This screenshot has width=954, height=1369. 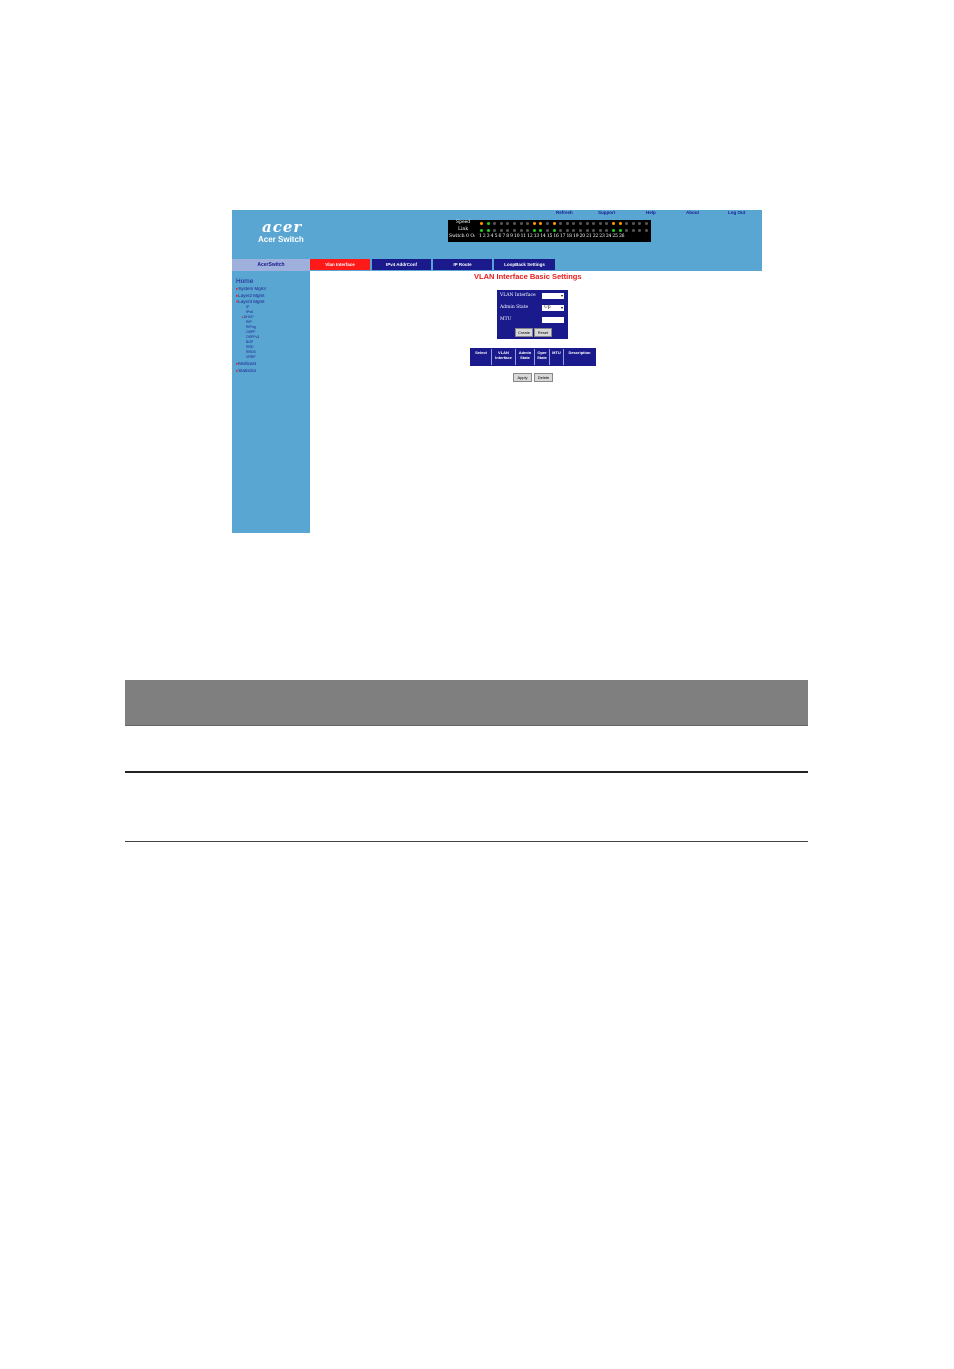 What do you see at coordinates (528, 276) in the screenshot?
I see `page-title: VLAN Interface Basic Settings` at bounding box center [528, 276].